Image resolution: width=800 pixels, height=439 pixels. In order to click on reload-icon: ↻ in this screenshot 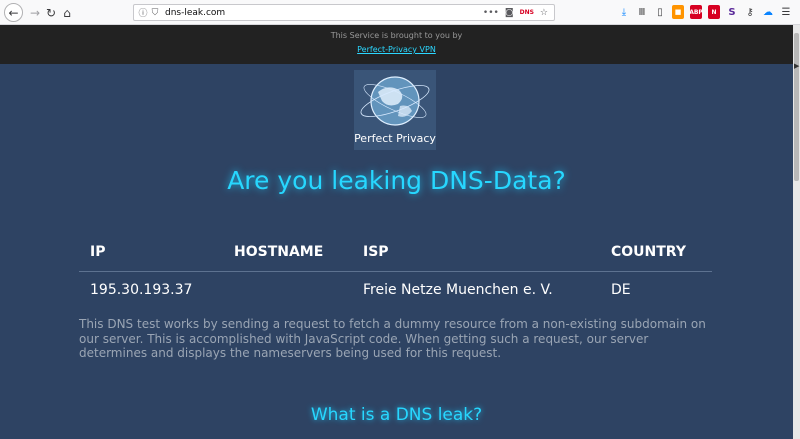, I will do `click(51, 13)`.